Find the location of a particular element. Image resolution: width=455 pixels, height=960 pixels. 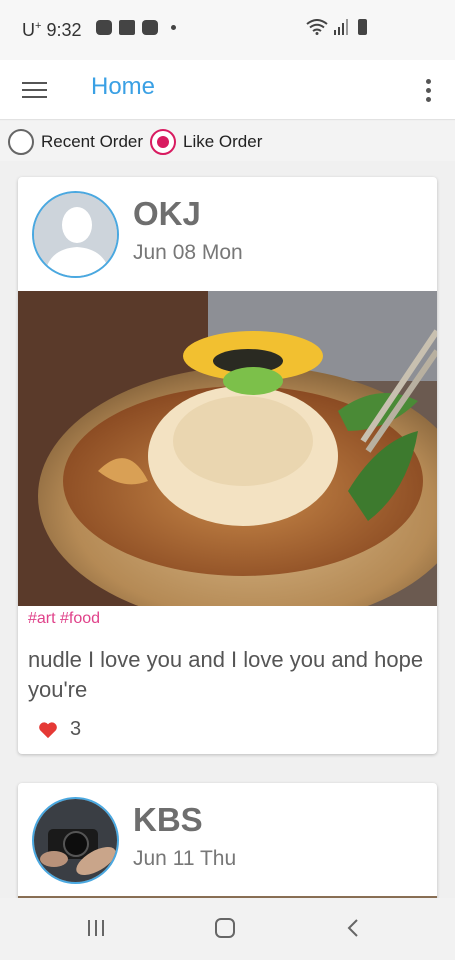

more-options-button is located at coordinates (428, 90).